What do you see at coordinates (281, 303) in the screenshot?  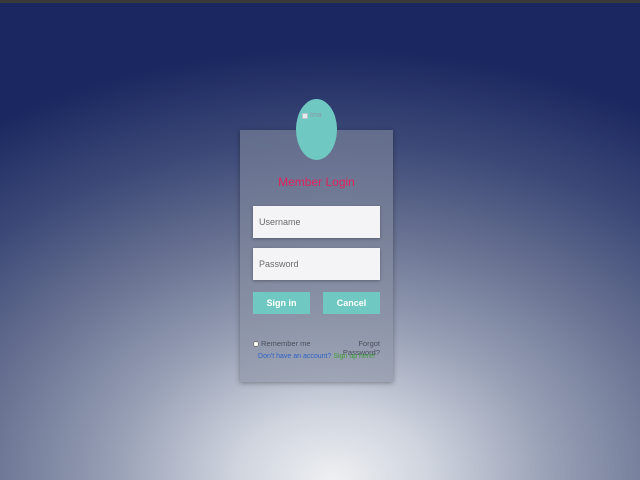 I see `sign-in-button: Sign in` at bounding box center [281, 303].